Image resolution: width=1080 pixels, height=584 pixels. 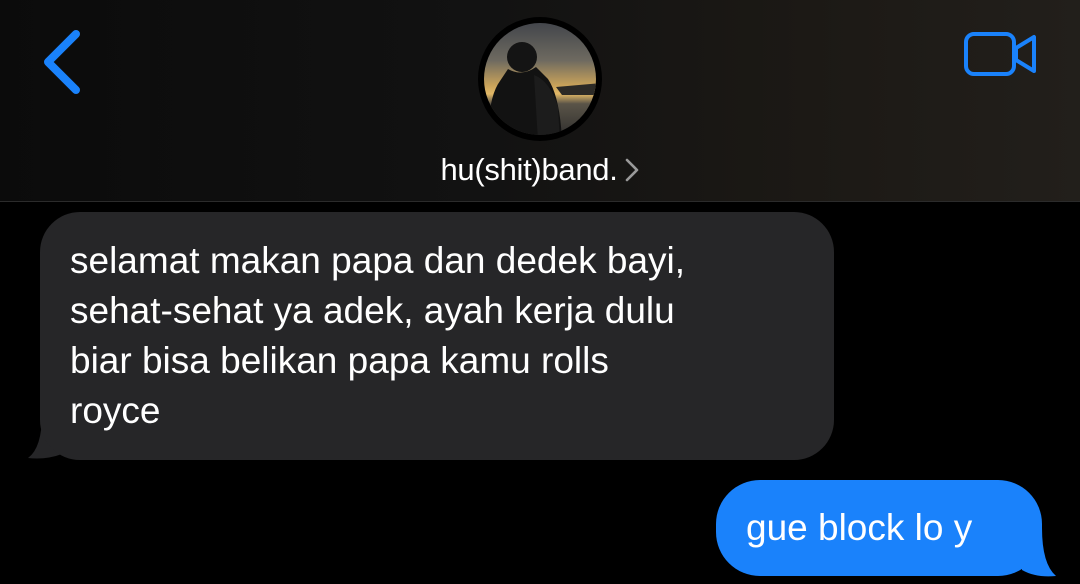 I want to click on video-call-button, so click(x=1001, y=54).